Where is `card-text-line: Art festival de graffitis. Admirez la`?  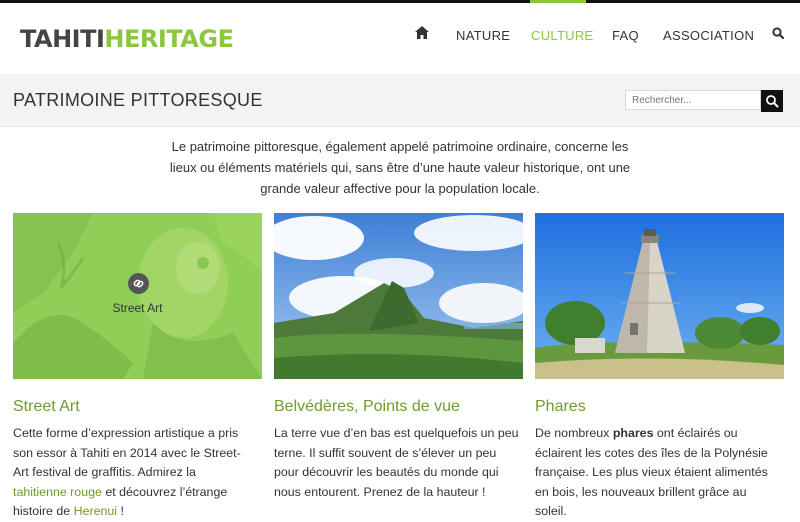 card-text-line: Art festival de graffitis. Admirez la is located at coordinates (104, 472).